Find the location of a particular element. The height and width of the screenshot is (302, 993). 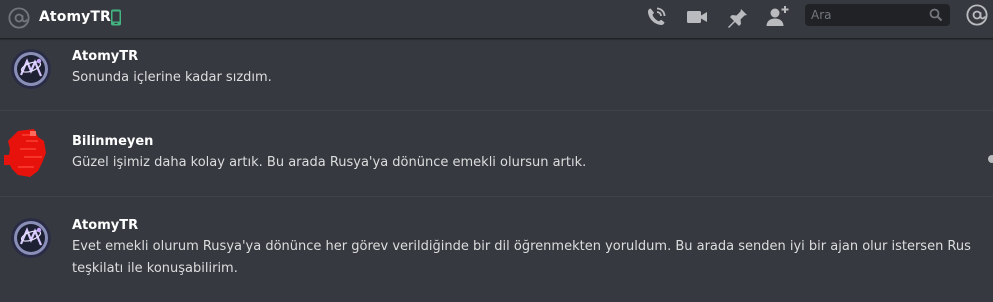

phone-call-icon is located at coordinates (656, 17).